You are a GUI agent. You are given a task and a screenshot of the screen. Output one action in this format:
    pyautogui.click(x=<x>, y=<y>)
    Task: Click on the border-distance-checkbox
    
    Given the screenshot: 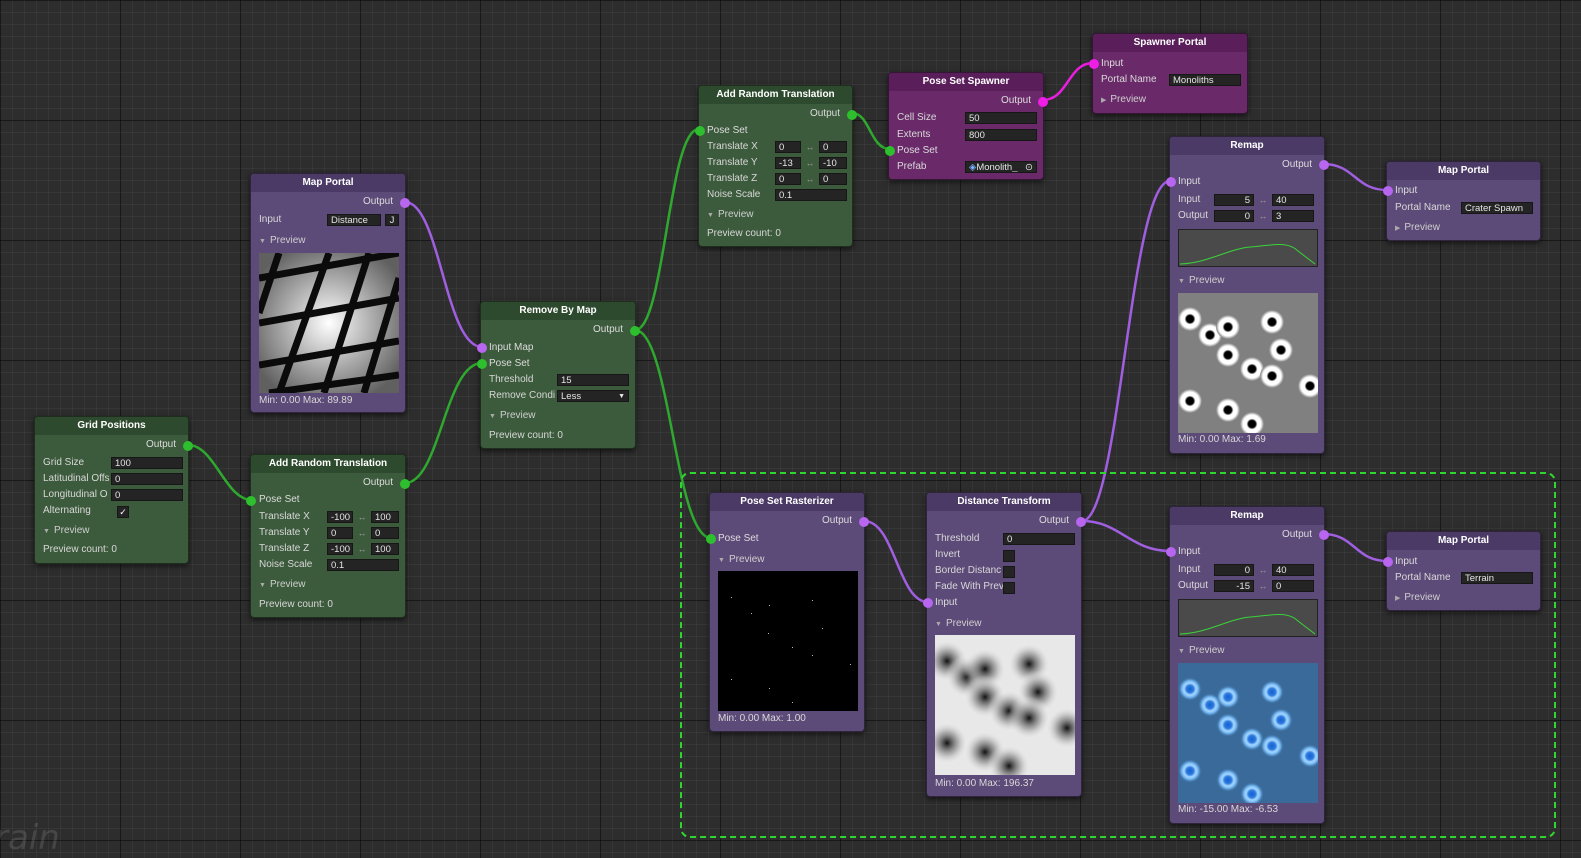 What is the action you would take?
    pyautogui.click(x=1009, y=572)
    